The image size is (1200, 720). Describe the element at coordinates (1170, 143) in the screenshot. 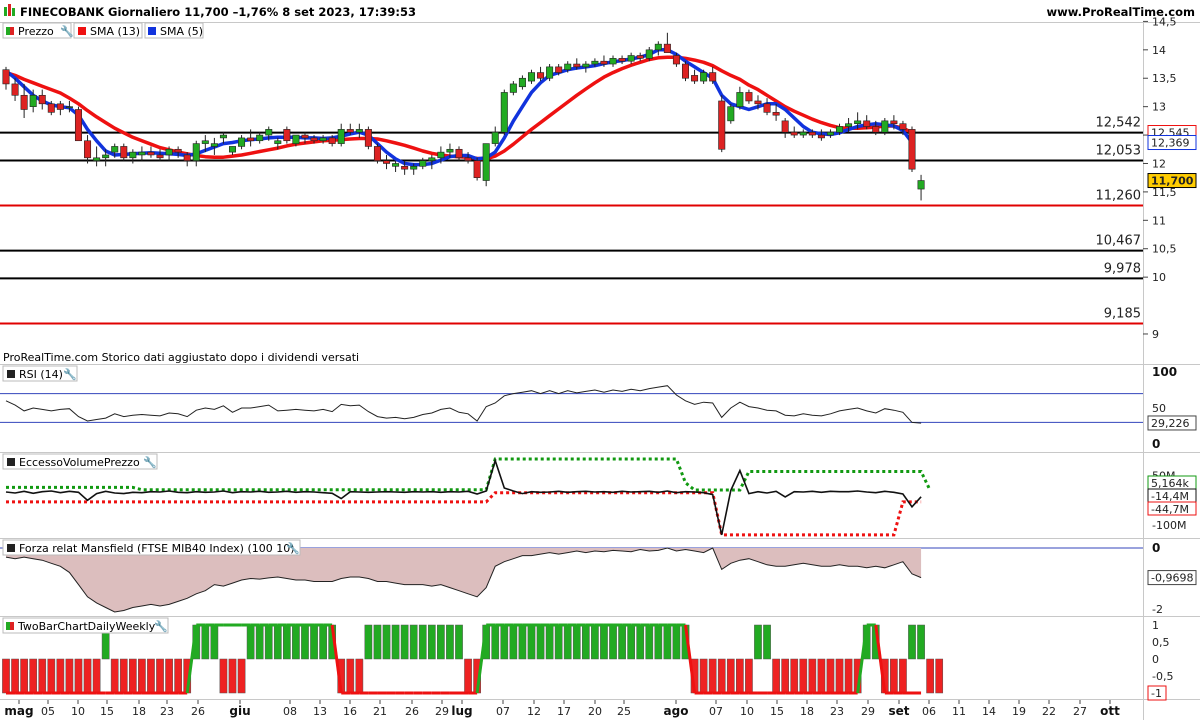

I see `sma5-badge: 12,369` at that location.